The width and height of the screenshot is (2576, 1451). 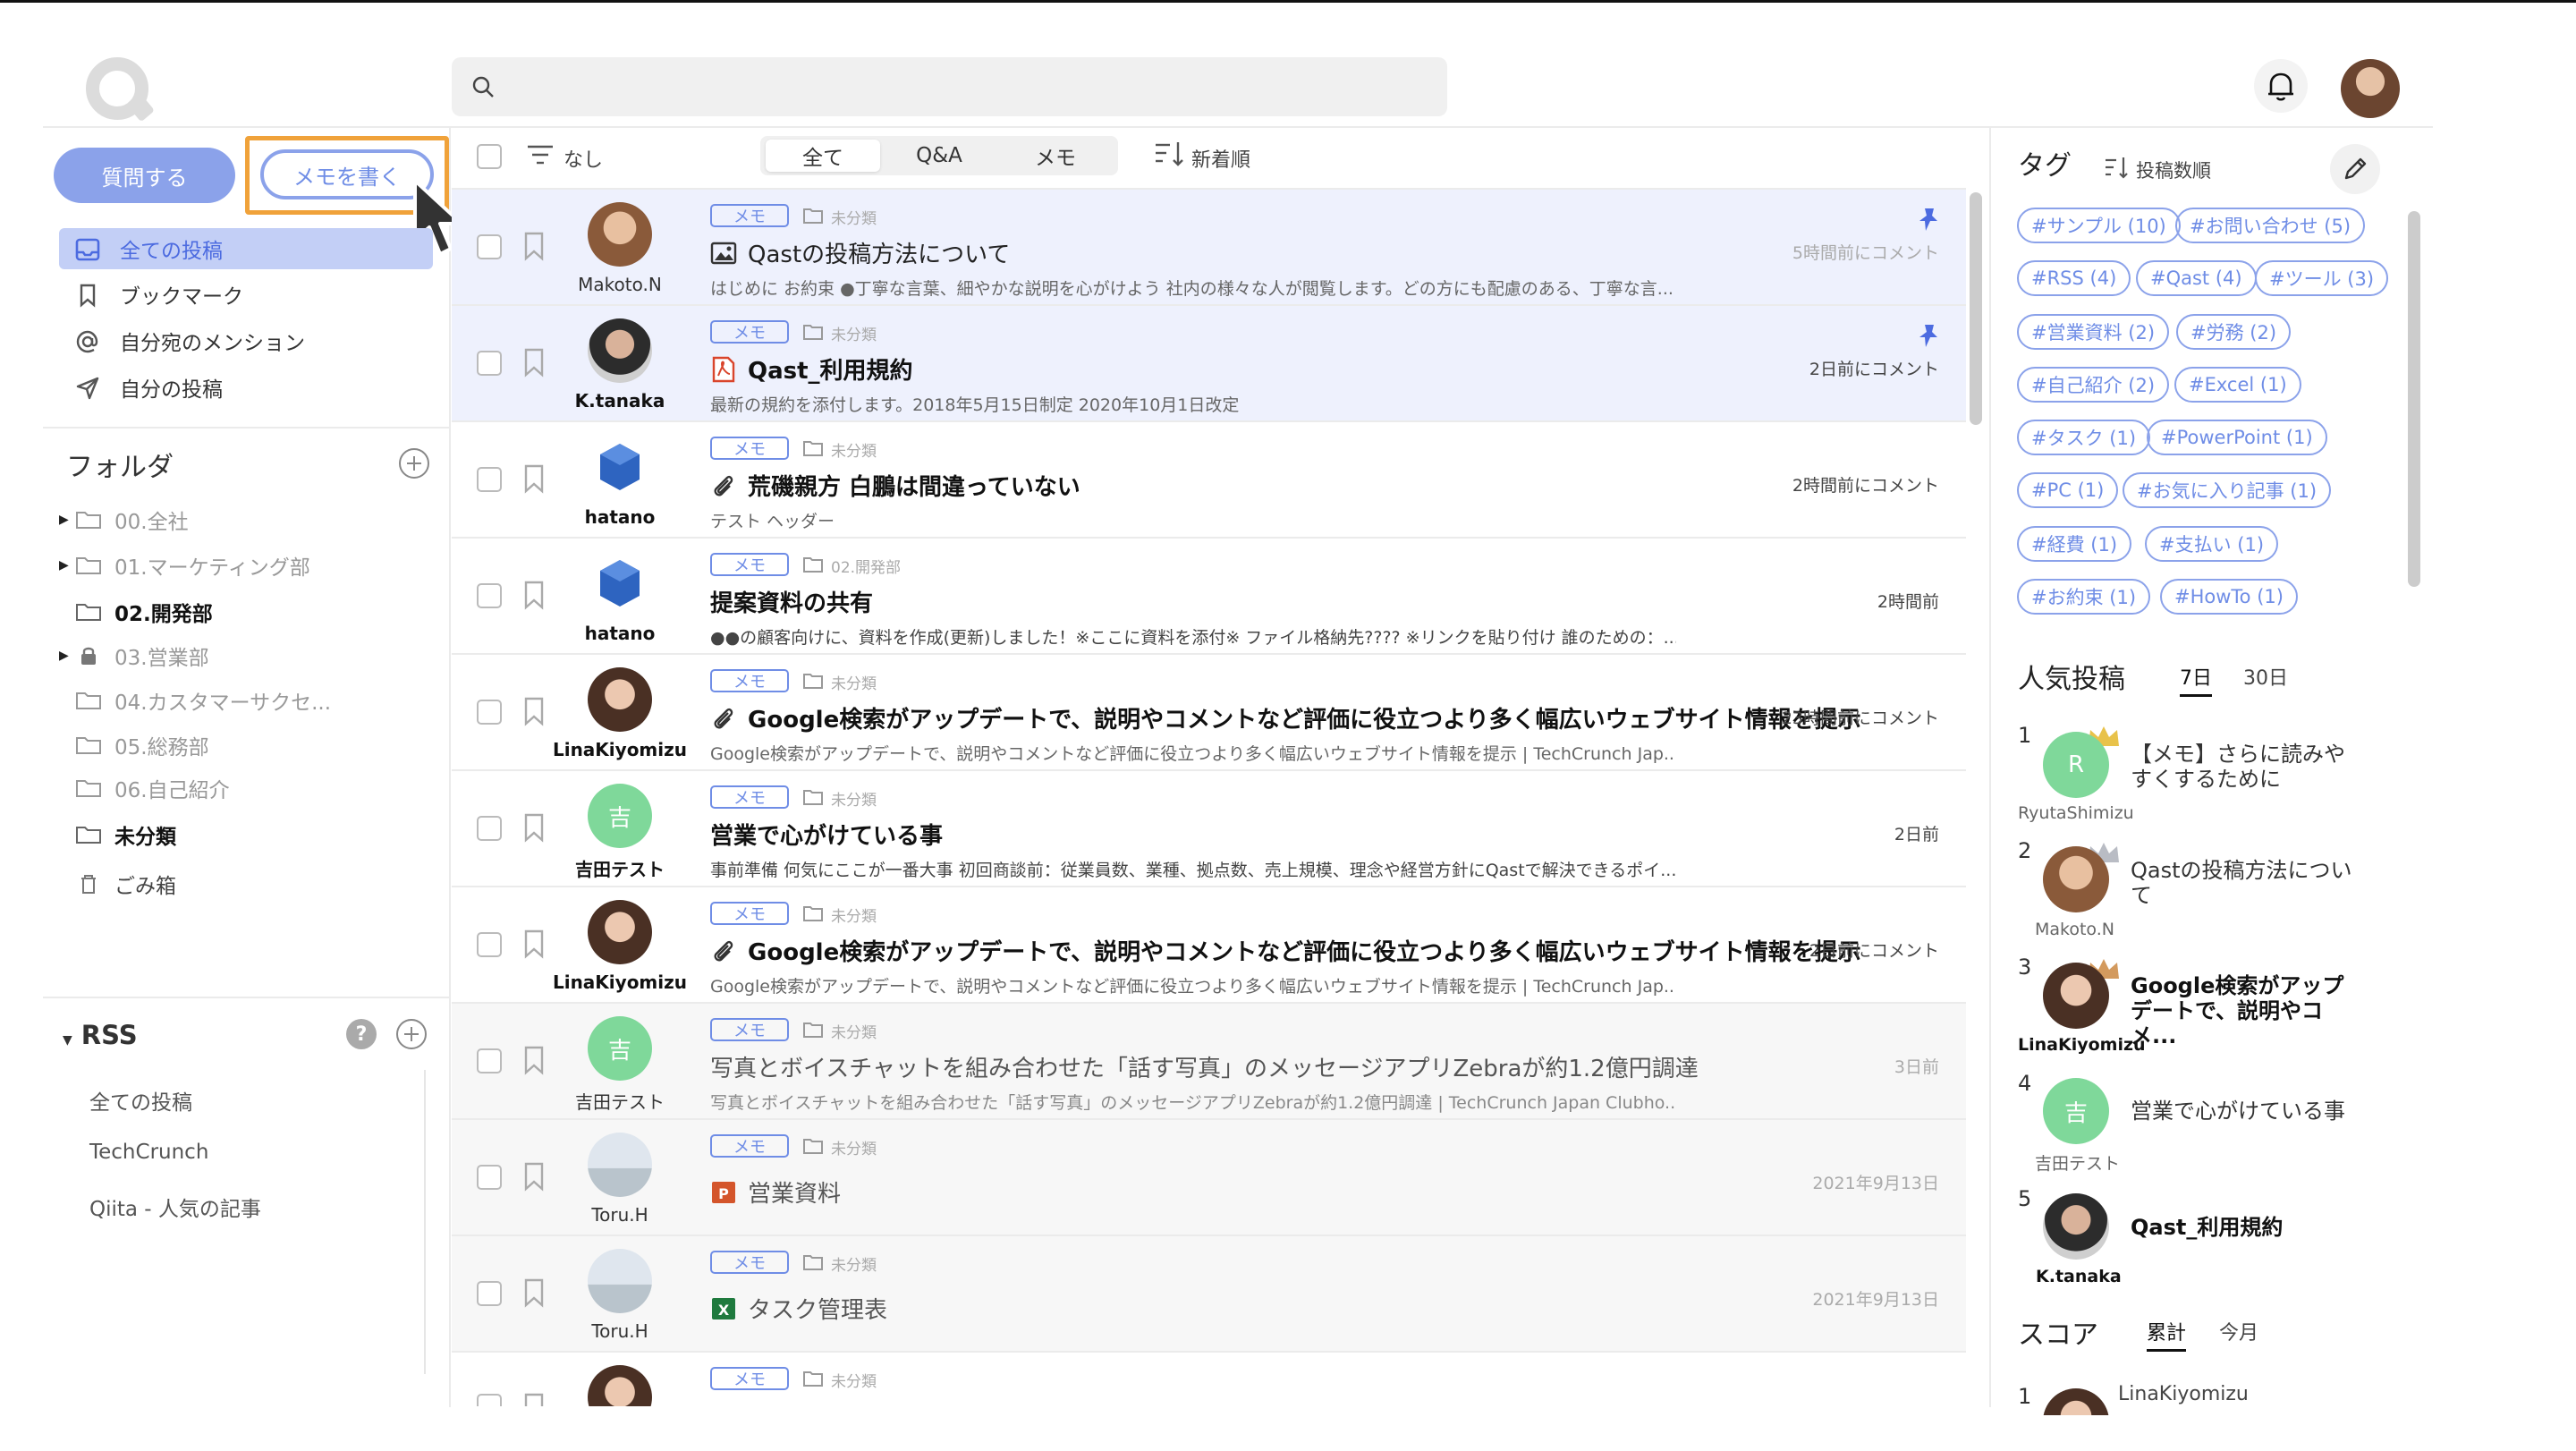 What do you see at coordinates (2355, 169) in the screenshot?
I see `edit-tags-button` at bounding box center [2355, 169].